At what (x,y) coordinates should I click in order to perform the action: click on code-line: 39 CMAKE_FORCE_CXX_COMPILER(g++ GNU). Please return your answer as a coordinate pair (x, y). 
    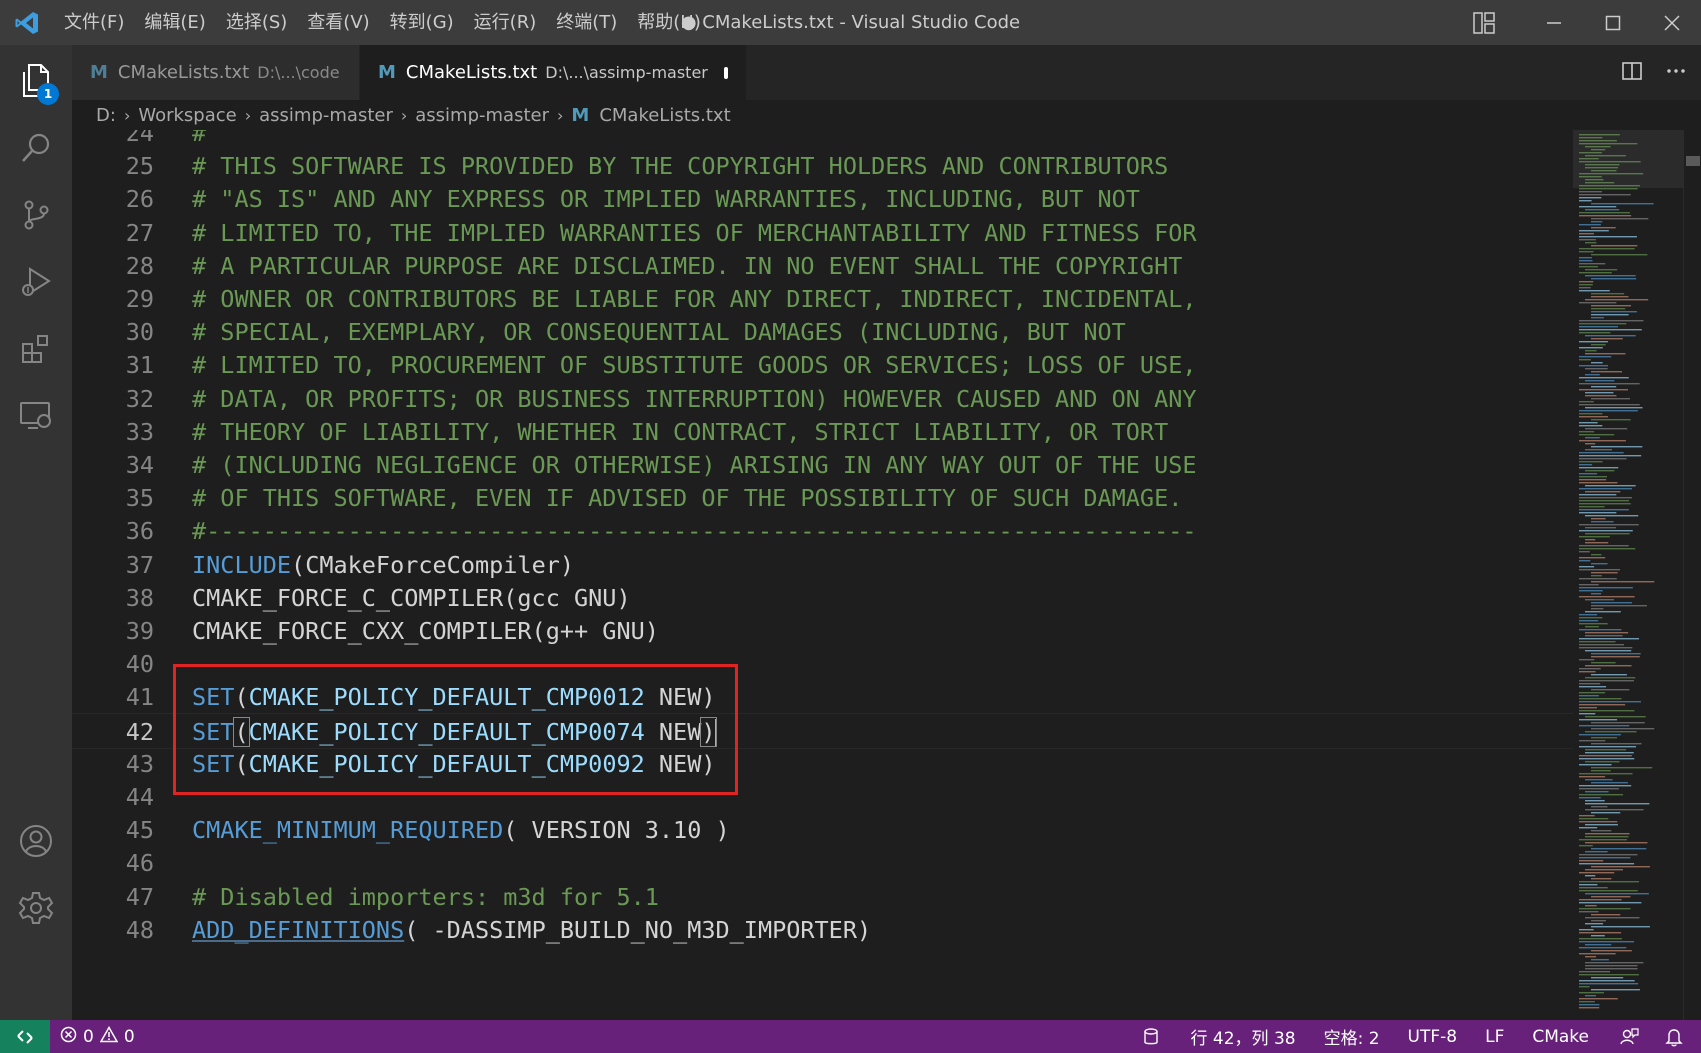
    Looking at the image, I should click on (822, 631).